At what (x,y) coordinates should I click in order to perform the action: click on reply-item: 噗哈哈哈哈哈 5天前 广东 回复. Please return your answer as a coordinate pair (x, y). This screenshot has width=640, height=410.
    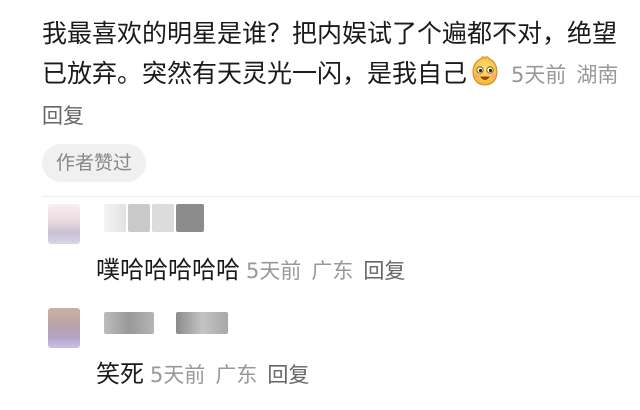
    Looking at the image, I should click on (250, 270).